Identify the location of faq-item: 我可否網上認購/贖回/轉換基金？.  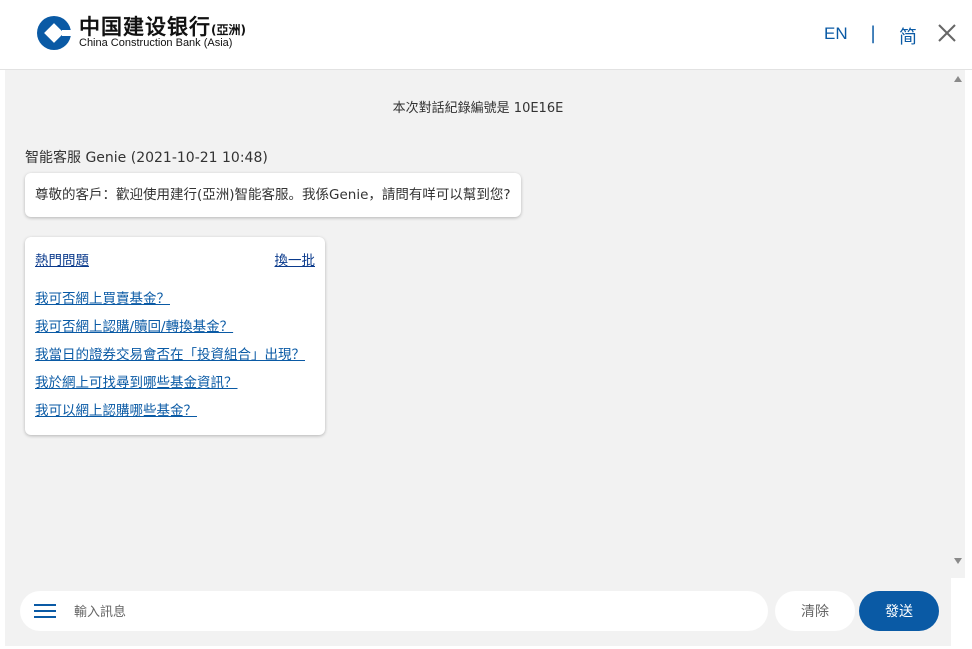
(170, 332).